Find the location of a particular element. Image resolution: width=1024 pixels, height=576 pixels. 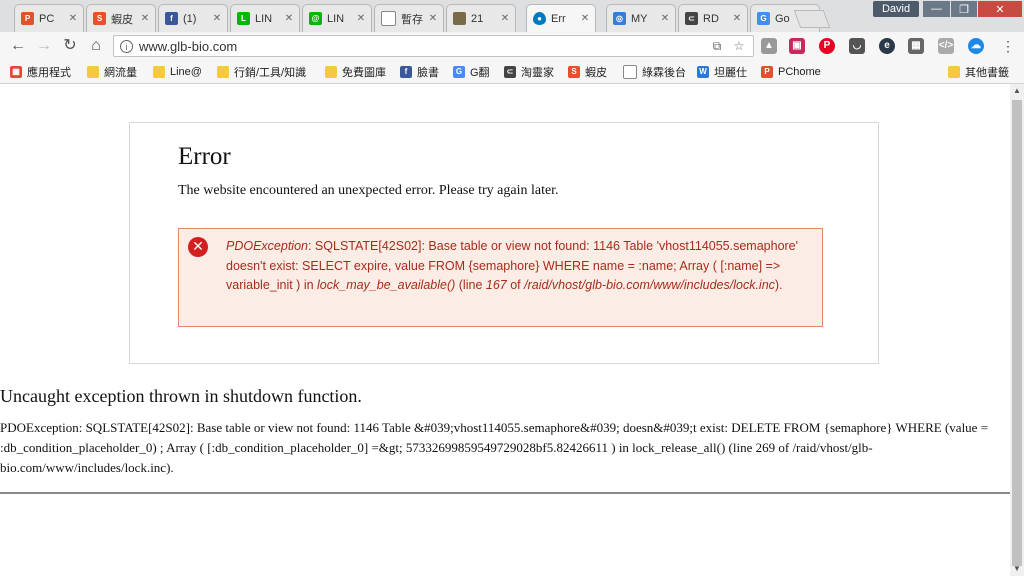

tab-label: PC is located at coordinates (47, 18).